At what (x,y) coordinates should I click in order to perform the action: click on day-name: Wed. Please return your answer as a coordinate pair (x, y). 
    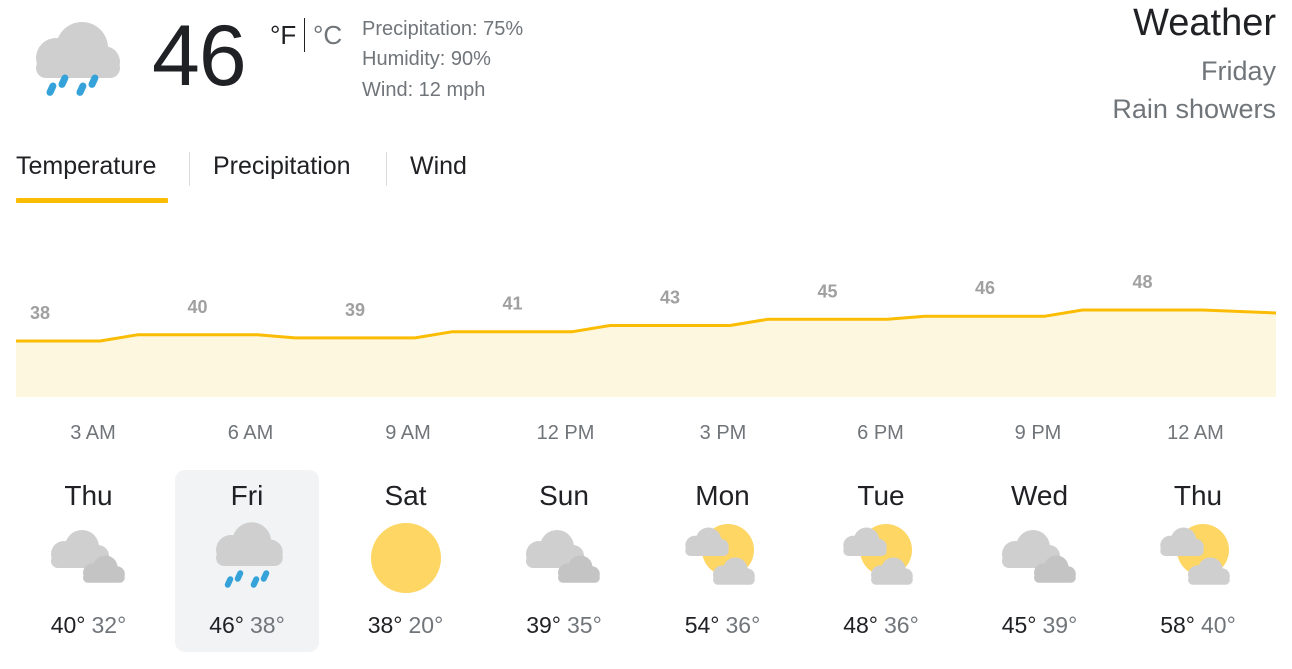
    Looking at the image, I should click on (1039, 495).